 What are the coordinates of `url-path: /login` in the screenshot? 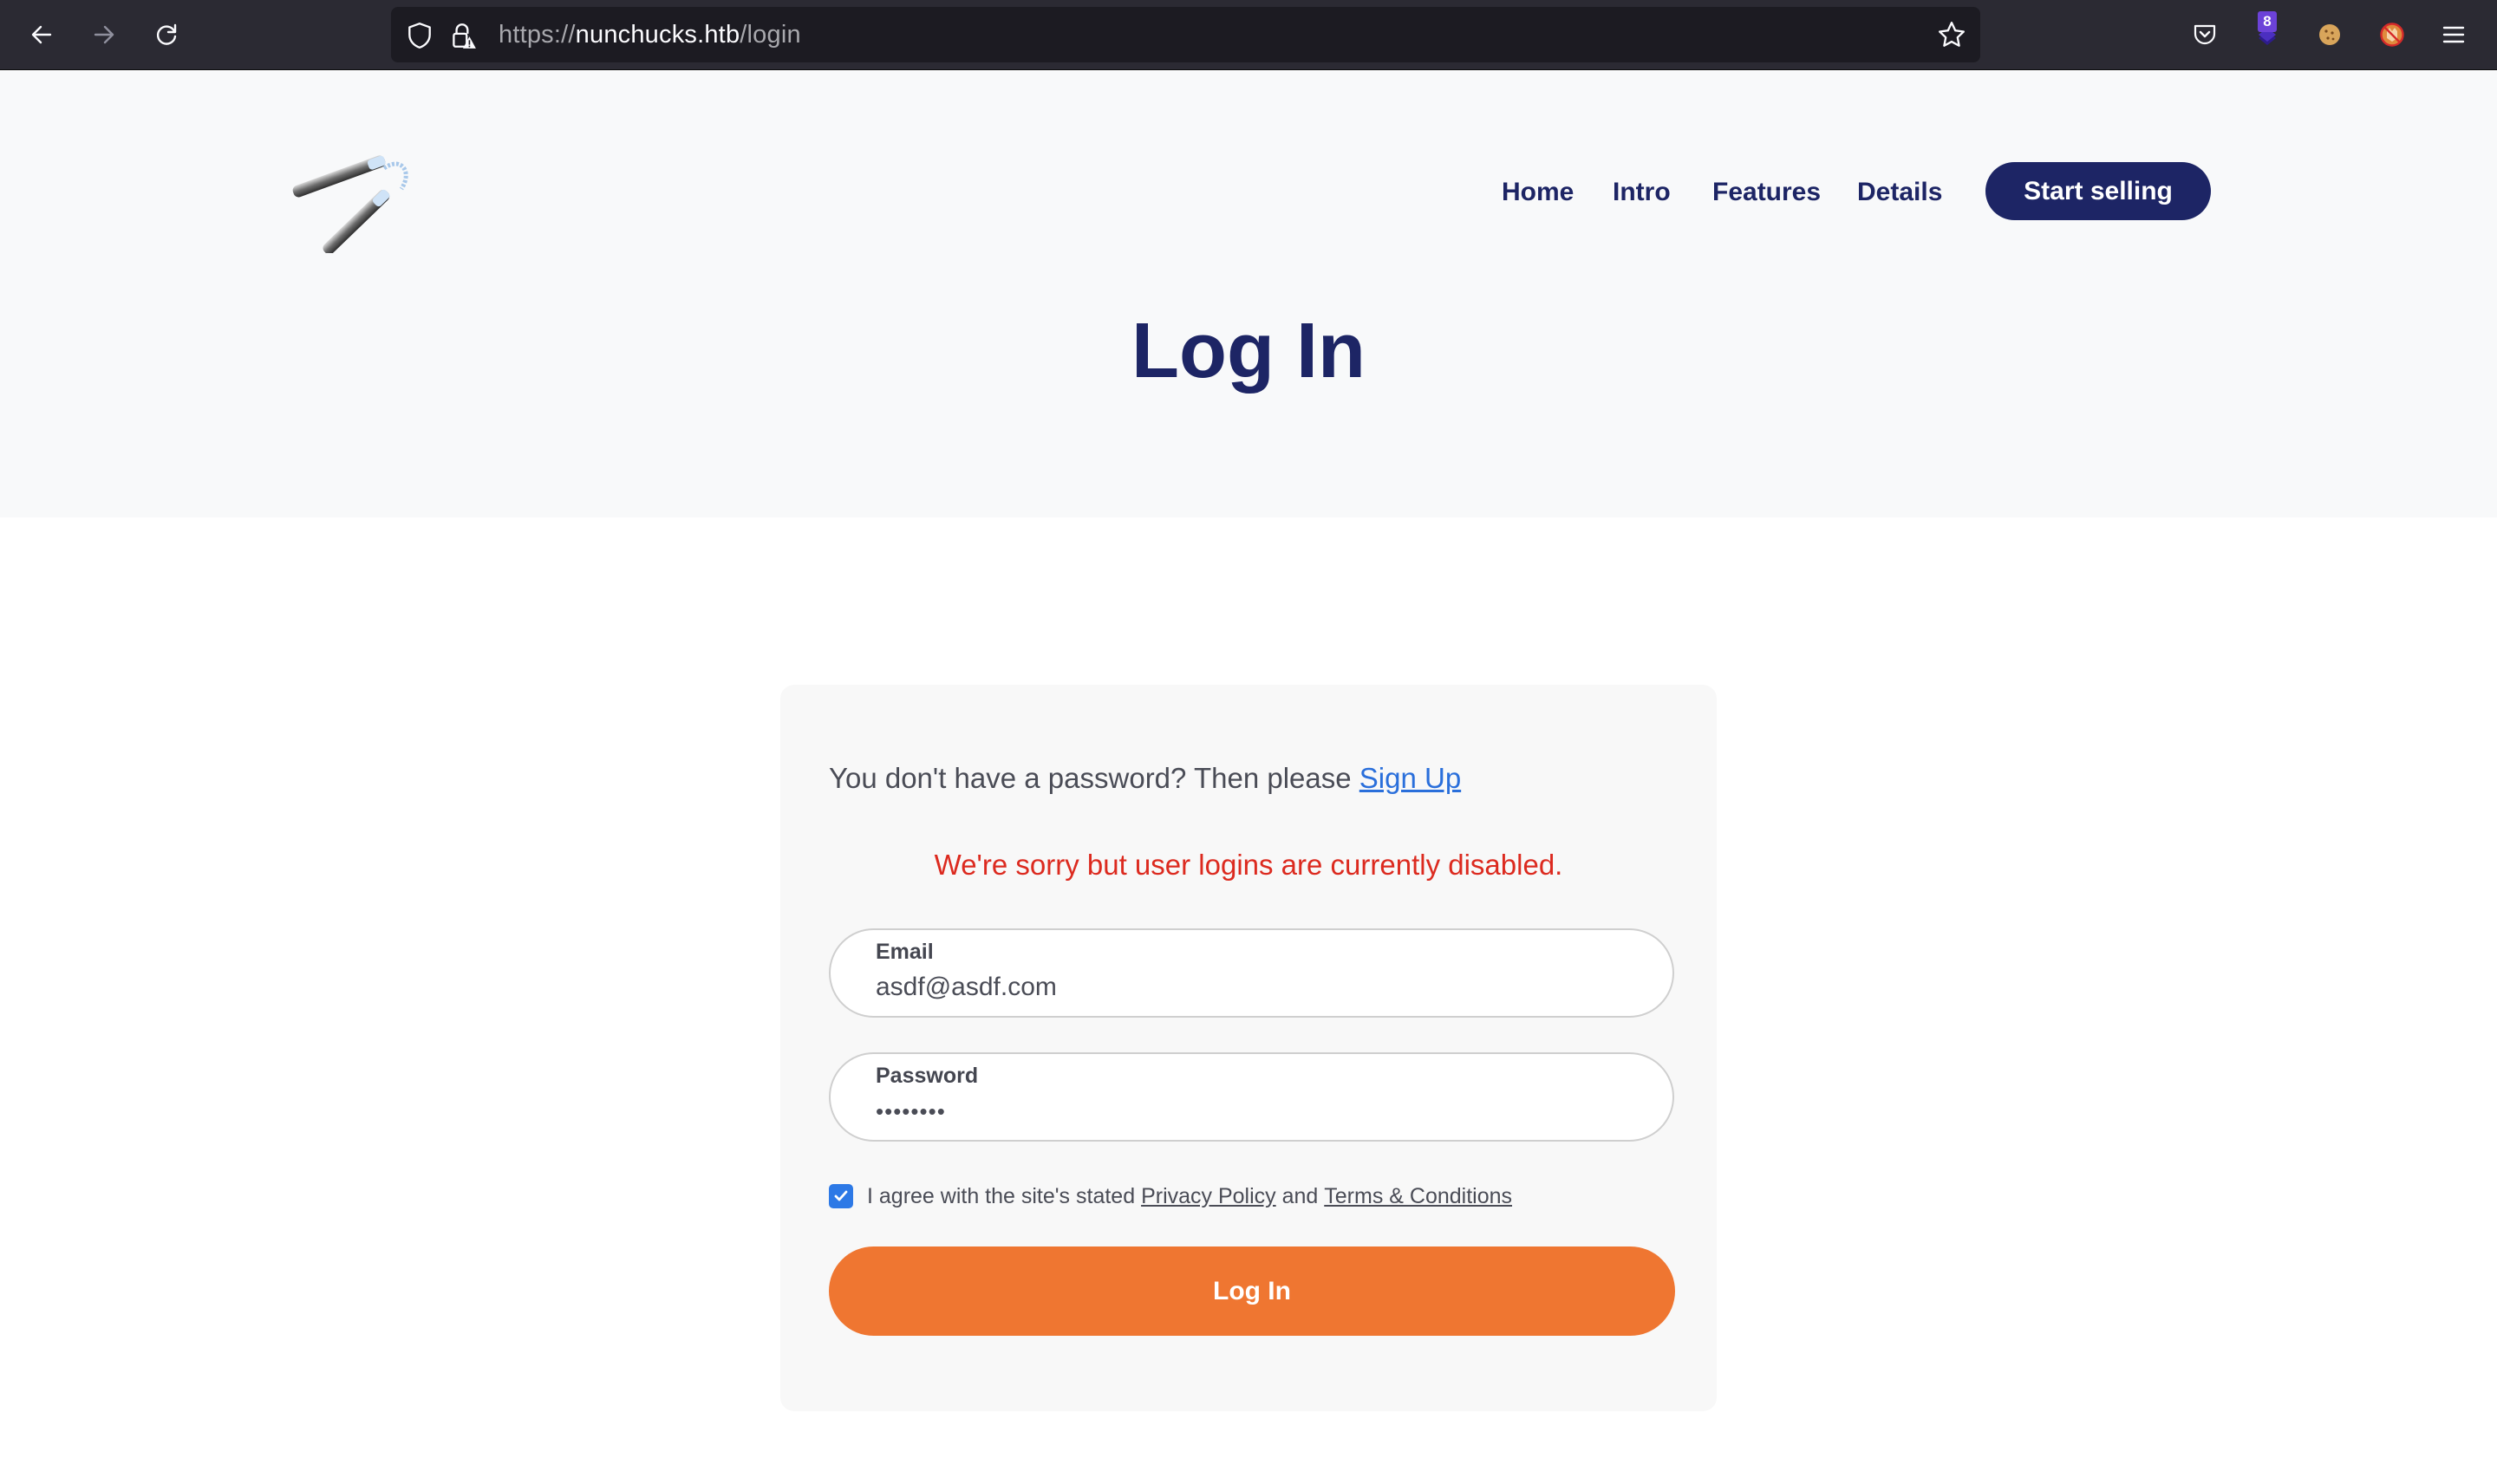 It's located at (770, 35).